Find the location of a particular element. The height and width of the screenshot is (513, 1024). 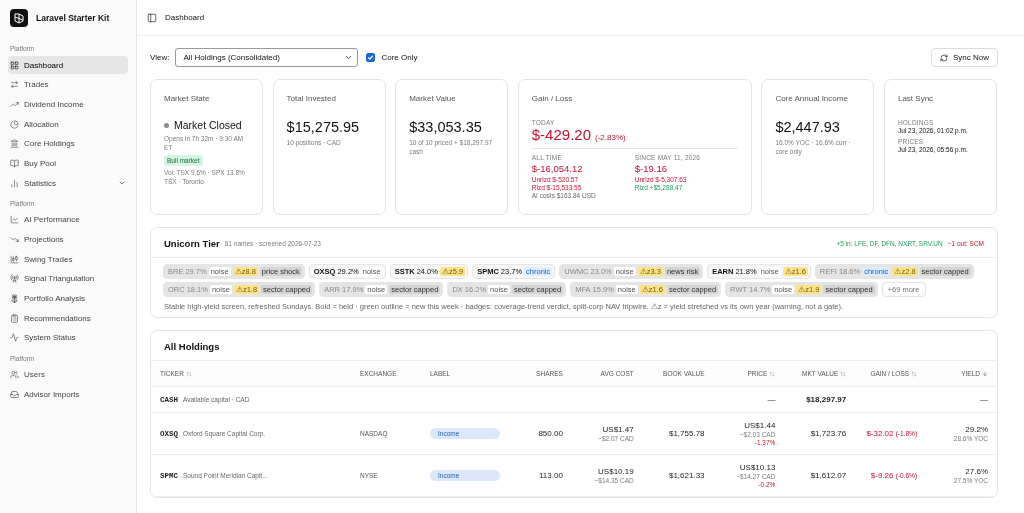

nav-item: Swing Trades is located at coordinates (68, 259).